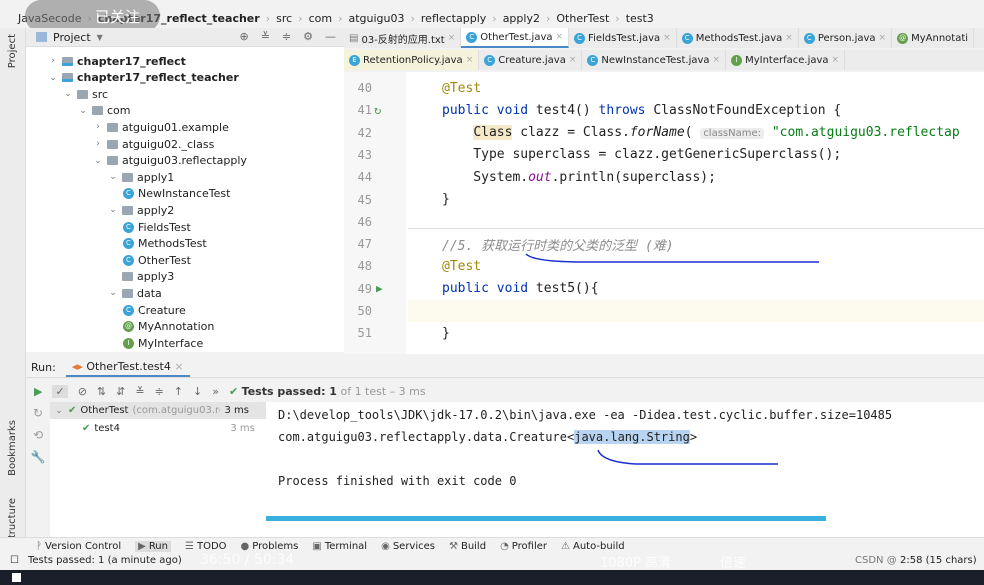  Describe the element at coordinates (330, 36) in the screenshot. I see `minimize-icon: —` at that location.